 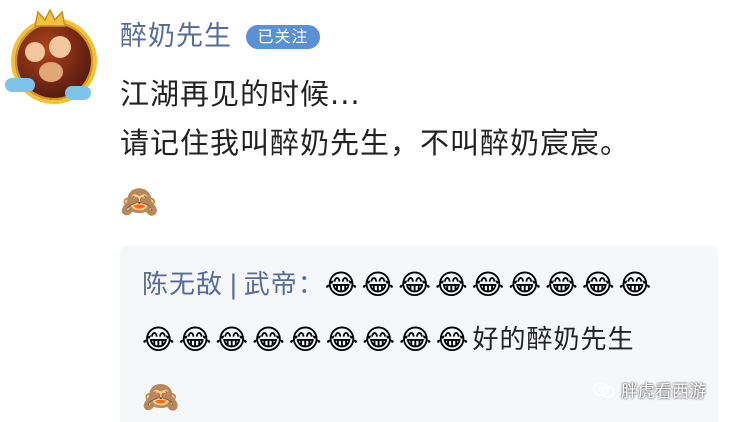 What do you see at coordinates (182, 285) in the screenshot?
I see `reply-author: 陈无敌` at bounding box center [182, 285].